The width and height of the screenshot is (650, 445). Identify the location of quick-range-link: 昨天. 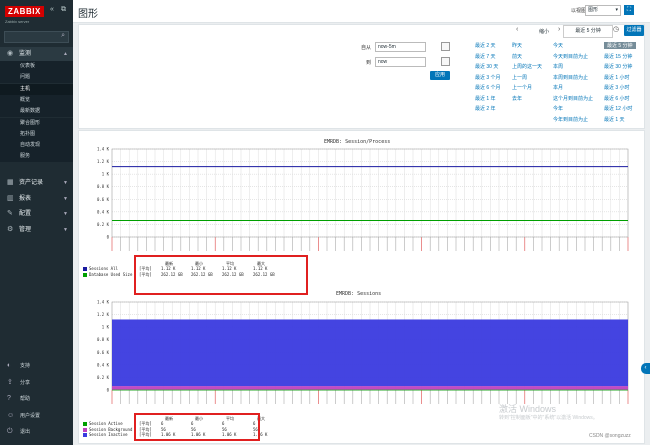
(517, 45).